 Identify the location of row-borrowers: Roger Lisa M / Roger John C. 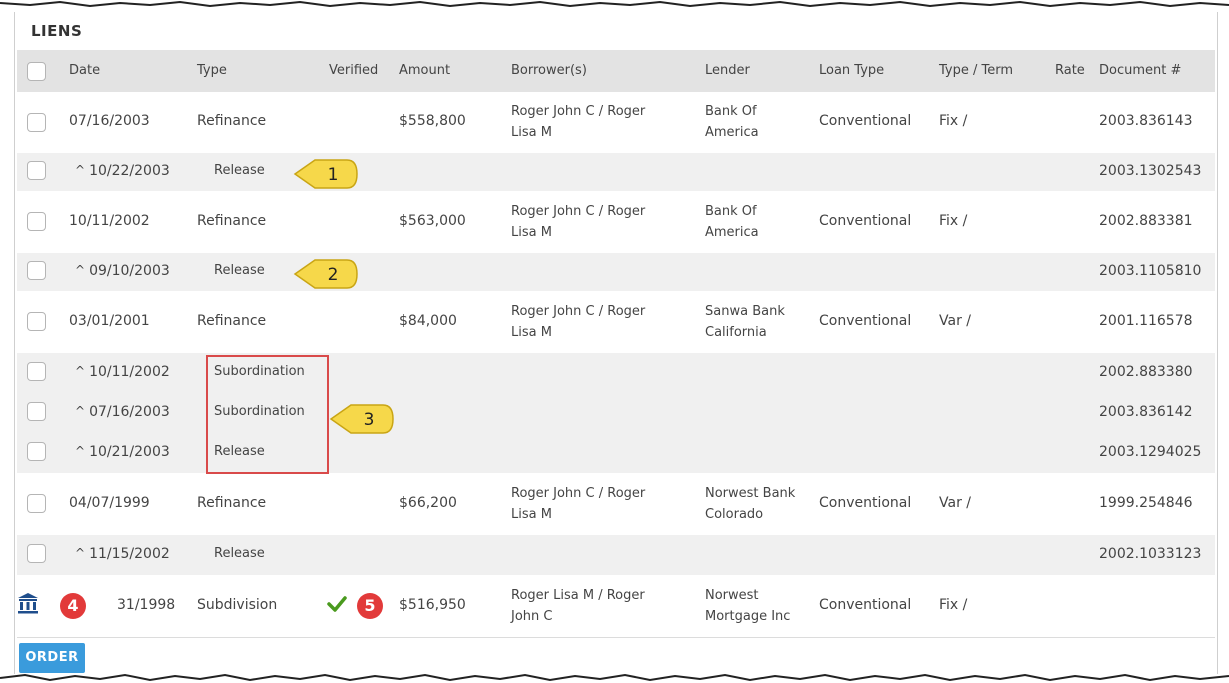
(578, 606).